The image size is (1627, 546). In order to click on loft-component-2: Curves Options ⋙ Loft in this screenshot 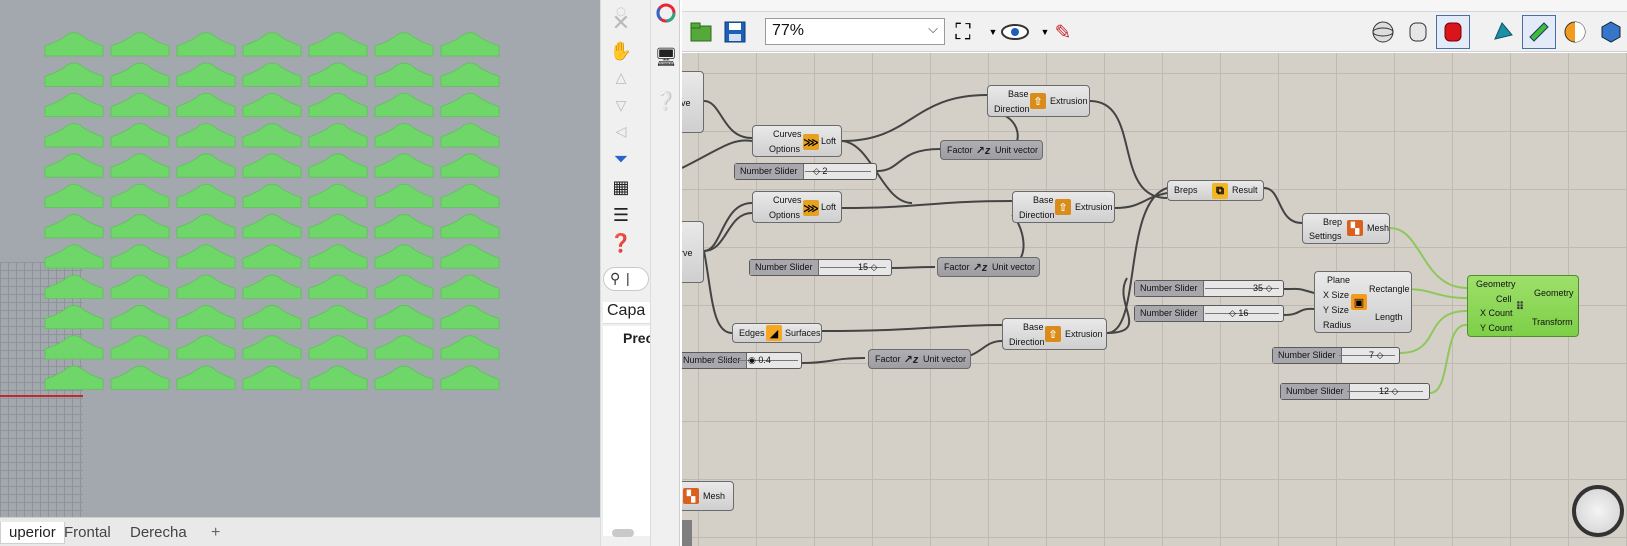, I will do `click(797, 207)`.